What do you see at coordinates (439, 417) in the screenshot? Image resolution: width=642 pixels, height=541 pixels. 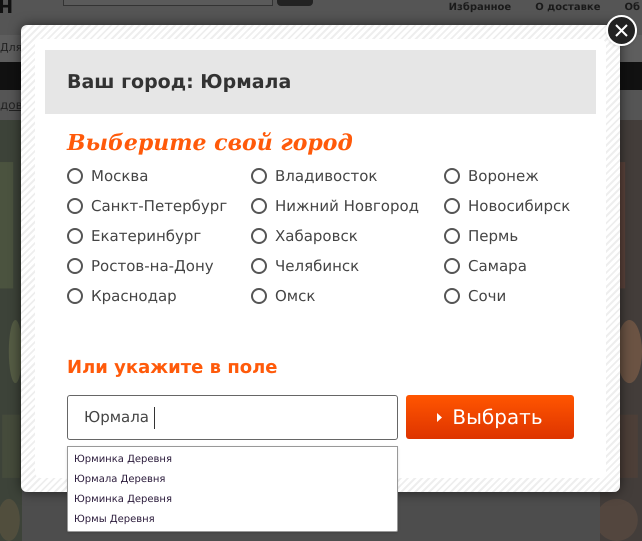 I see `play-icon` at bounding box center [439, 417].